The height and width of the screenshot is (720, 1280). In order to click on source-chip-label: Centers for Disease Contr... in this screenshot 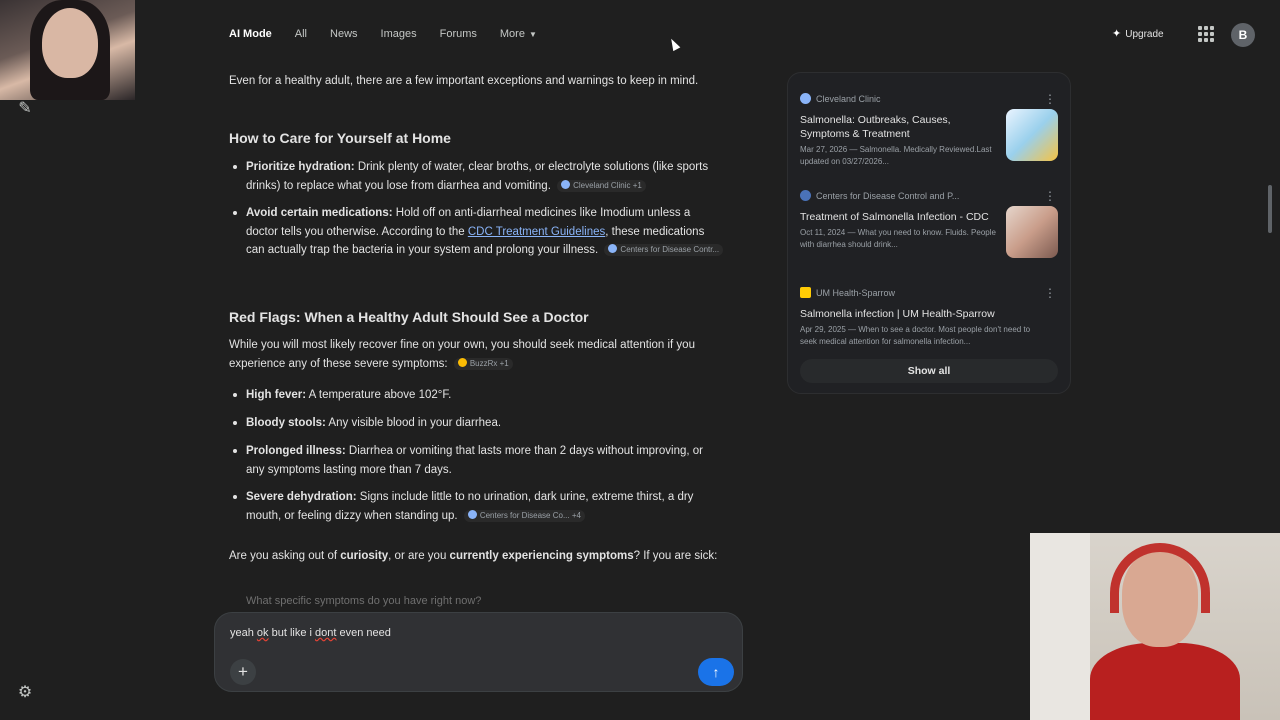, I will do `click(670, 249)`.